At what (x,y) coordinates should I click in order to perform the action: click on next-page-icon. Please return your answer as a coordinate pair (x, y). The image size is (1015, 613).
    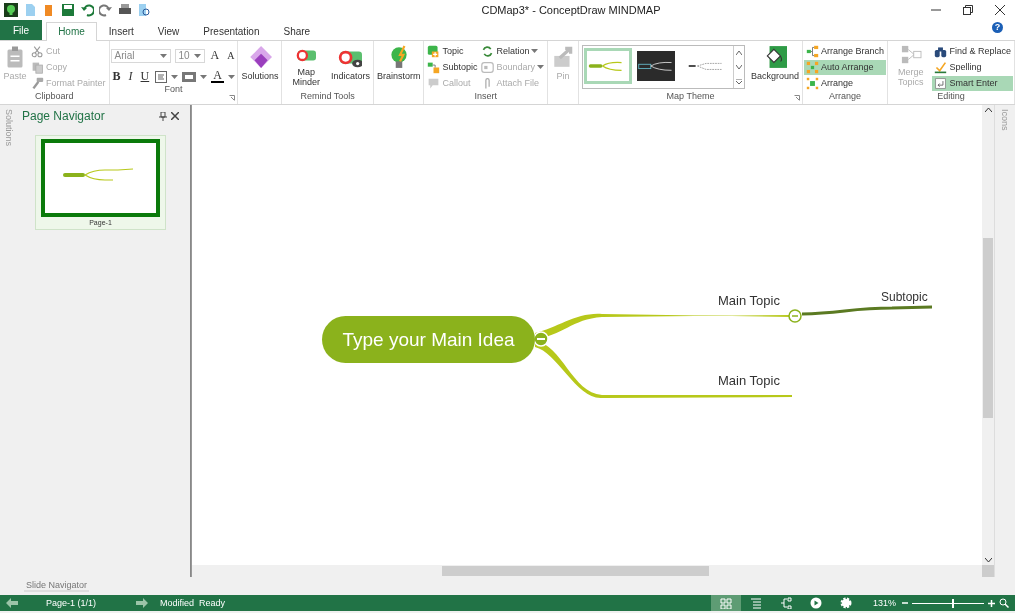
    Looking at the image, I should click on (142, 603).